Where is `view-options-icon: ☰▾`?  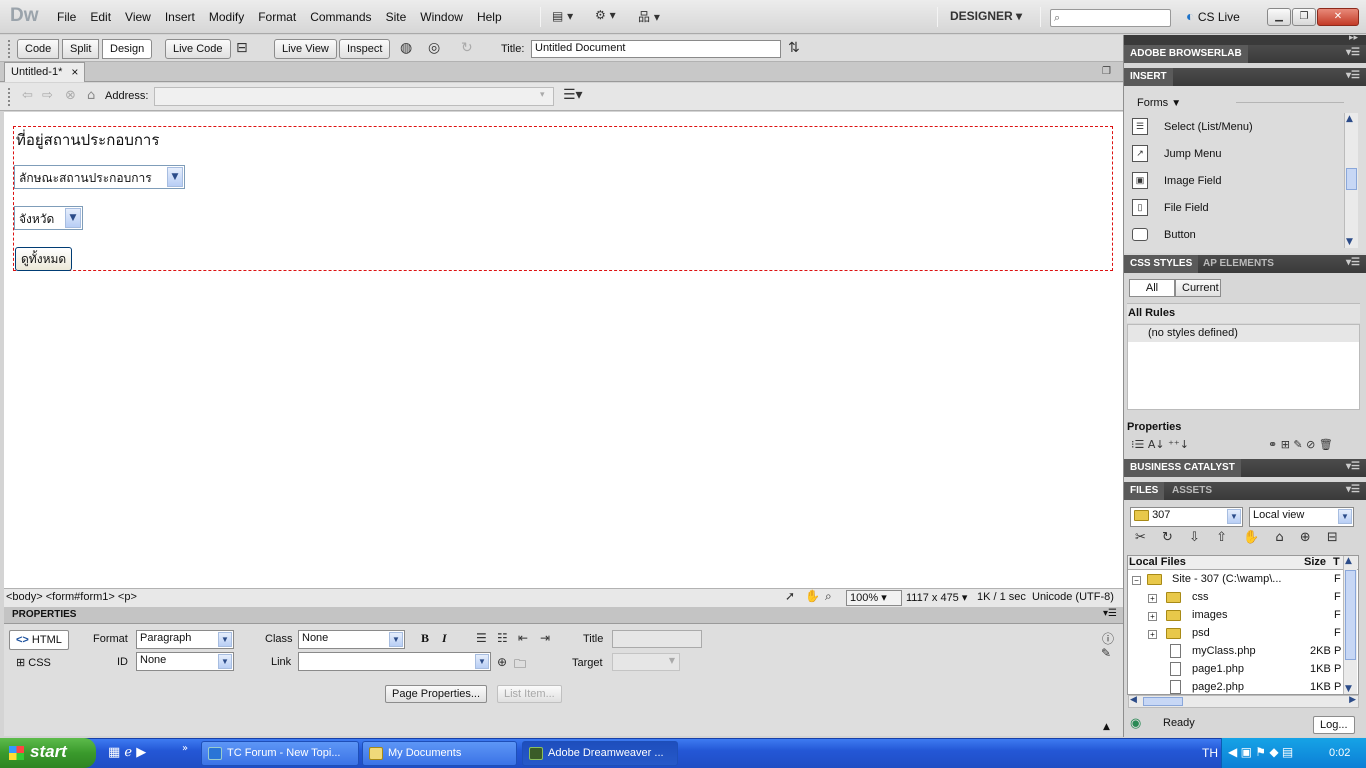 view-options-icon: ☰▾ is located at coordinates (573, 95).